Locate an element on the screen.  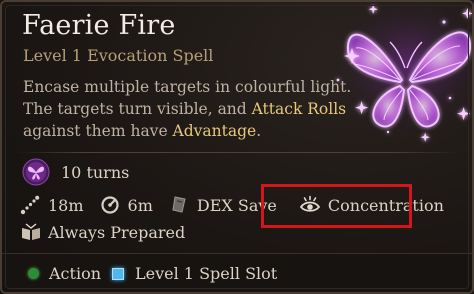
prepared-row: Always Prepared is located at coordinates (102, 232).